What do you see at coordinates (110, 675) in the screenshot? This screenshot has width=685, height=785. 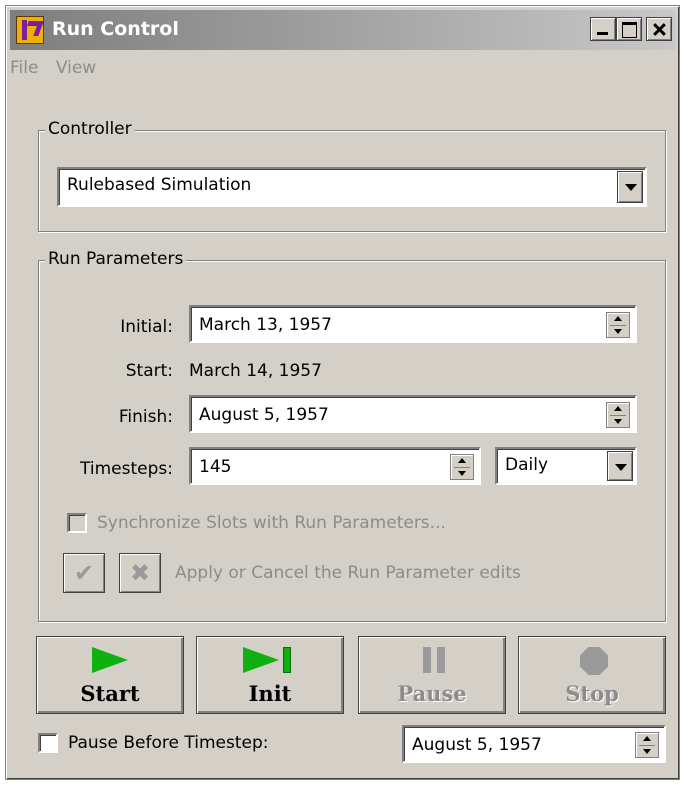 I see `start-button: Start` at bounding box center [110, 675].